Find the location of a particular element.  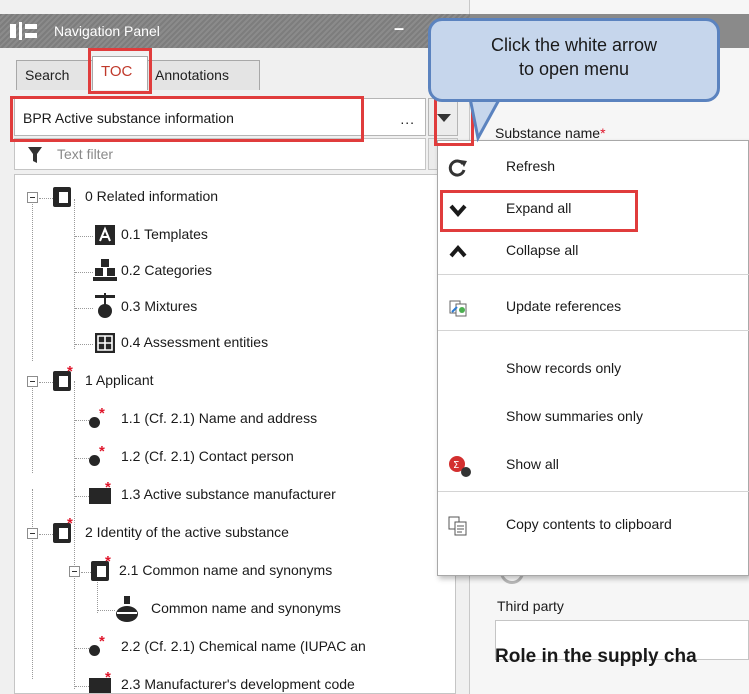

menu-item-label: Show summaries only is located at coordinates (574, 416).